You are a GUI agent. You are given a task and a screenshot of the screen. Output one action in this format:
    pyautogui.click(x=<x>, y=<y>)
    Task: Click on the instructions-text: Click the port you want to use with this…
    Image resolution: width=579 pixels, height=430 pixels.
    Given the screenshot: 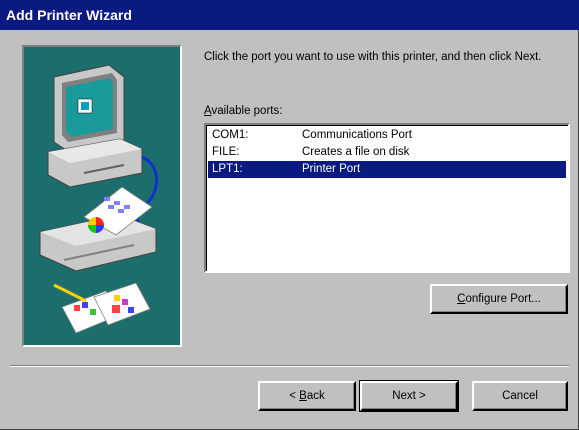 What is the action you would take?
    pyautogui.click(x=373, y=57)
    